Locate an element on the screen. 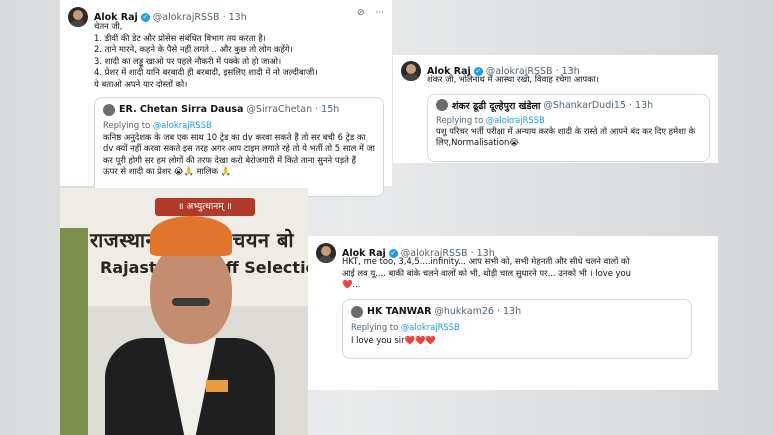 This screenshot has width=773, height=435. verified-icon: ✓ is located at coordinates (145, 17).